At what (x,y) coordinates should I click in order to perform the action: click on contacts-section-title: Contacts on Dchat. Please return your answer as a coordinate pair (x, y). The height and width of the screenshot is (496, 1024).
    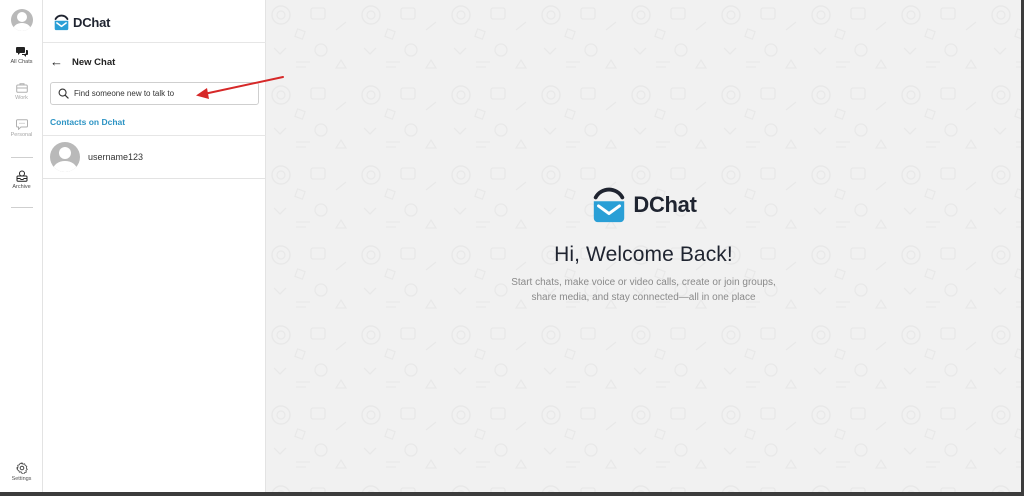
    Looking at the image, I should click on (88, 122).